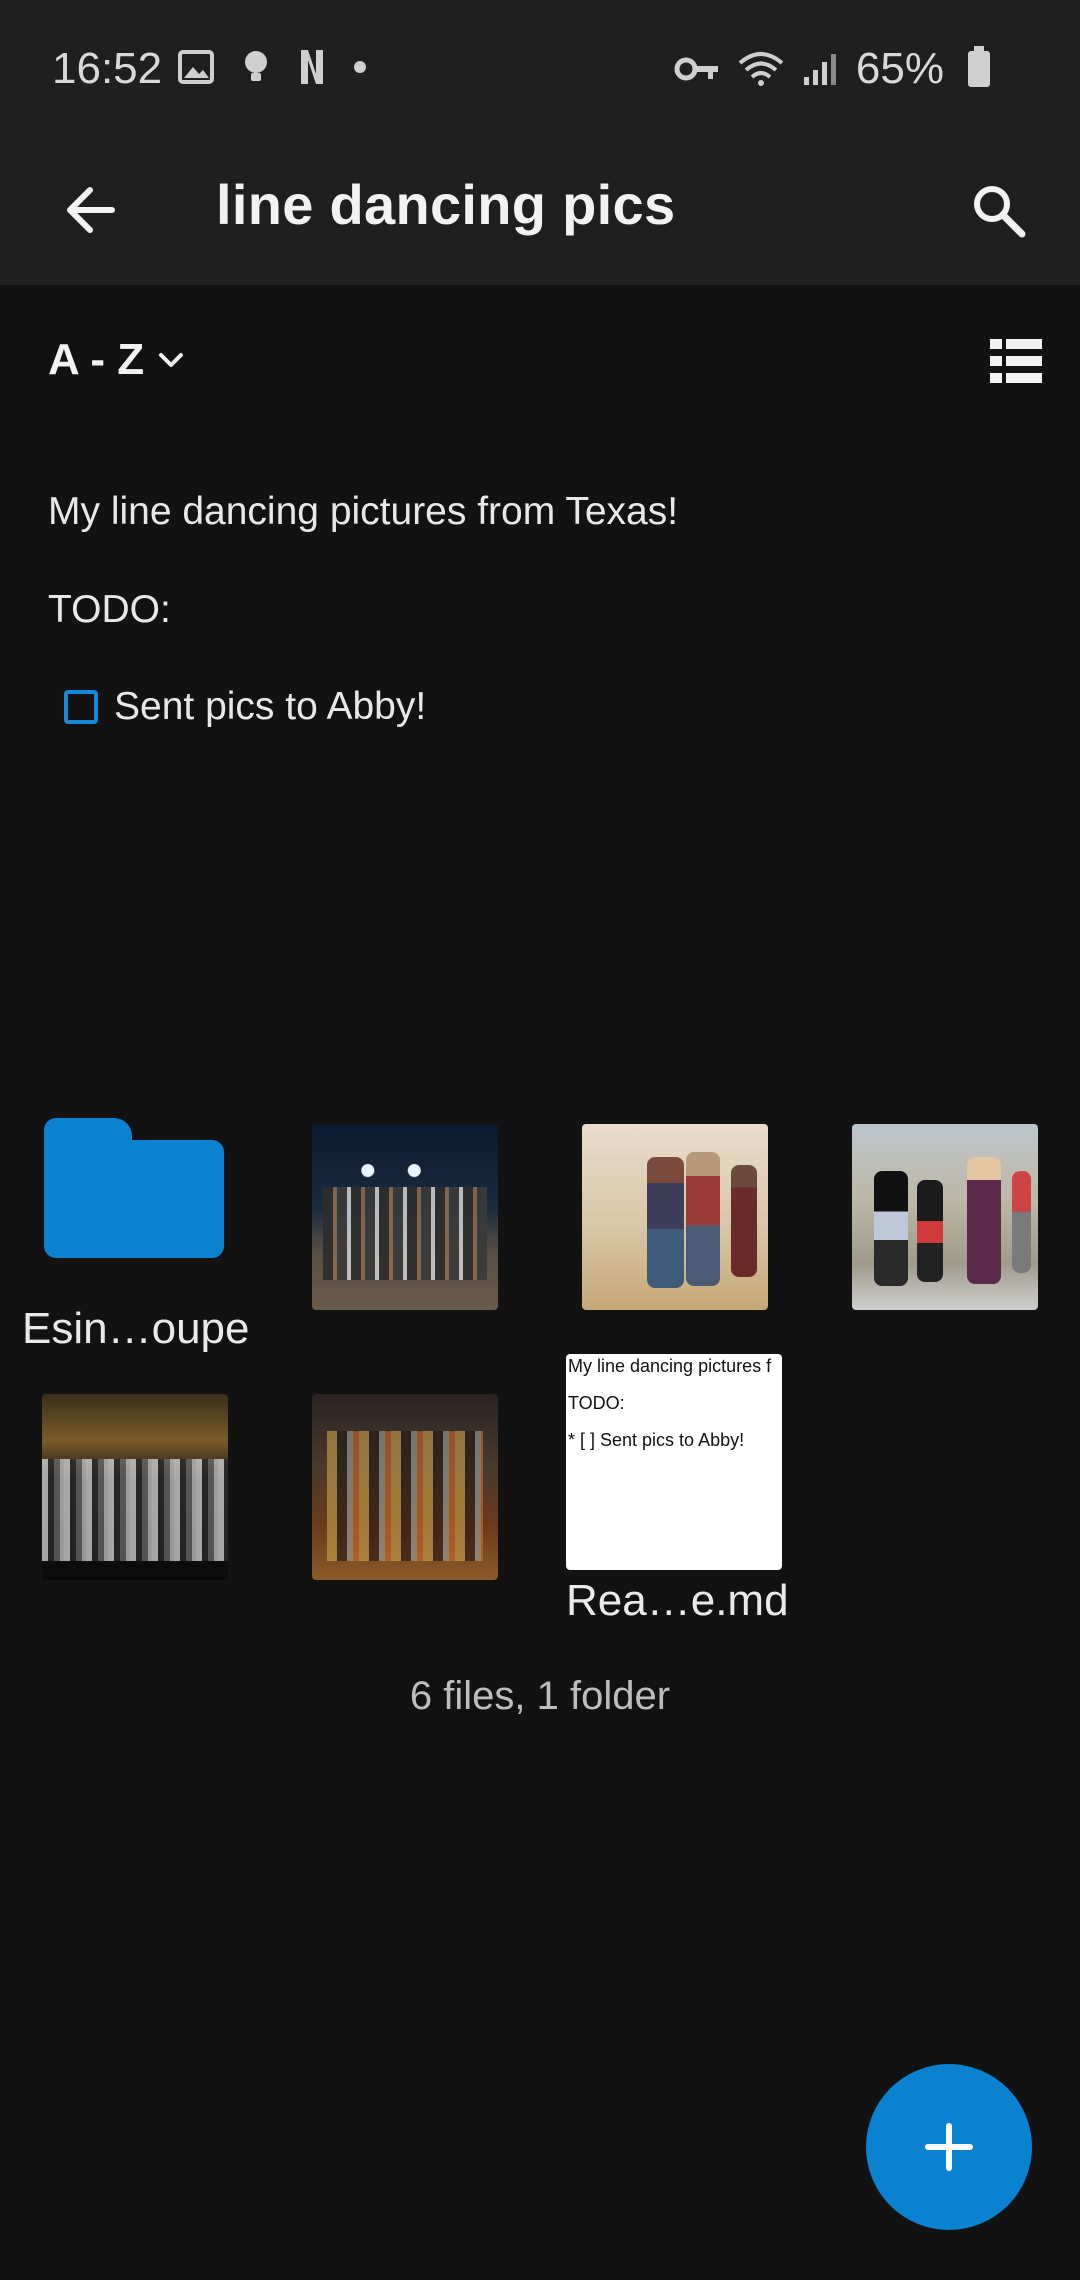 The image size is (1080, 2280). Describe the element at coordinates (134, 1188) in the screenshot. I see `folder-icon` at that location.